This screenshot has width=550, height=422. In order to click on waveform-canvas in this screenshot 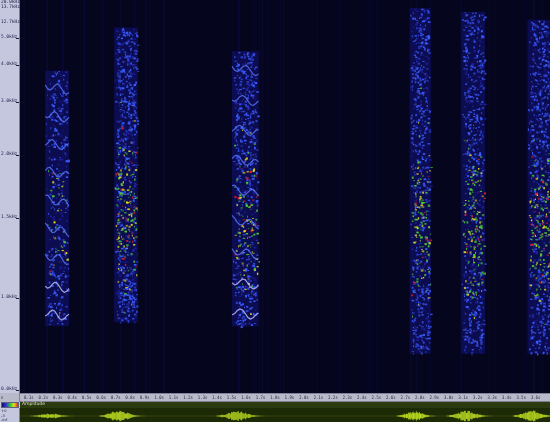, I will do `click(285, 415)`.